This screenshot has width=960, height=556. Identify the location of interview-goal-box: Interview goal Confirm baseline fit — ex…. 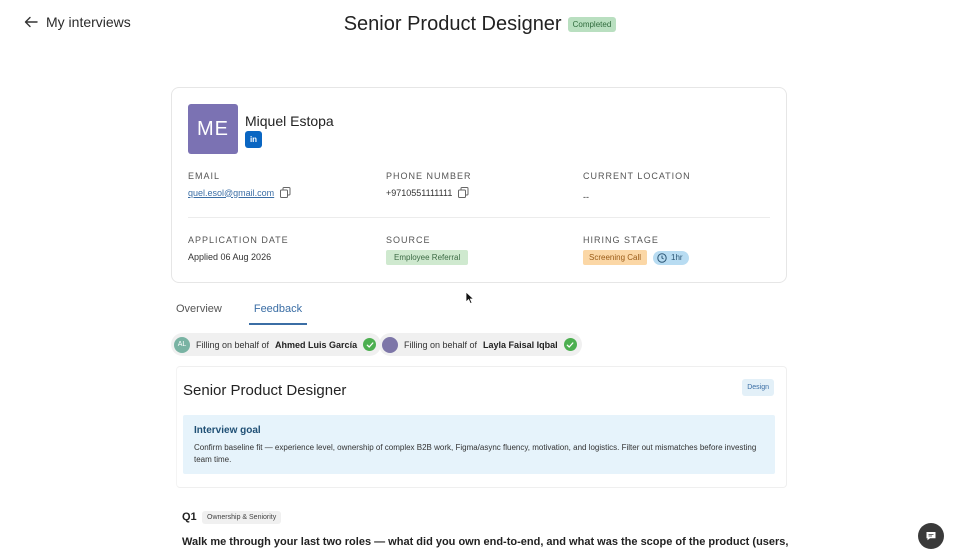
(479, 444).